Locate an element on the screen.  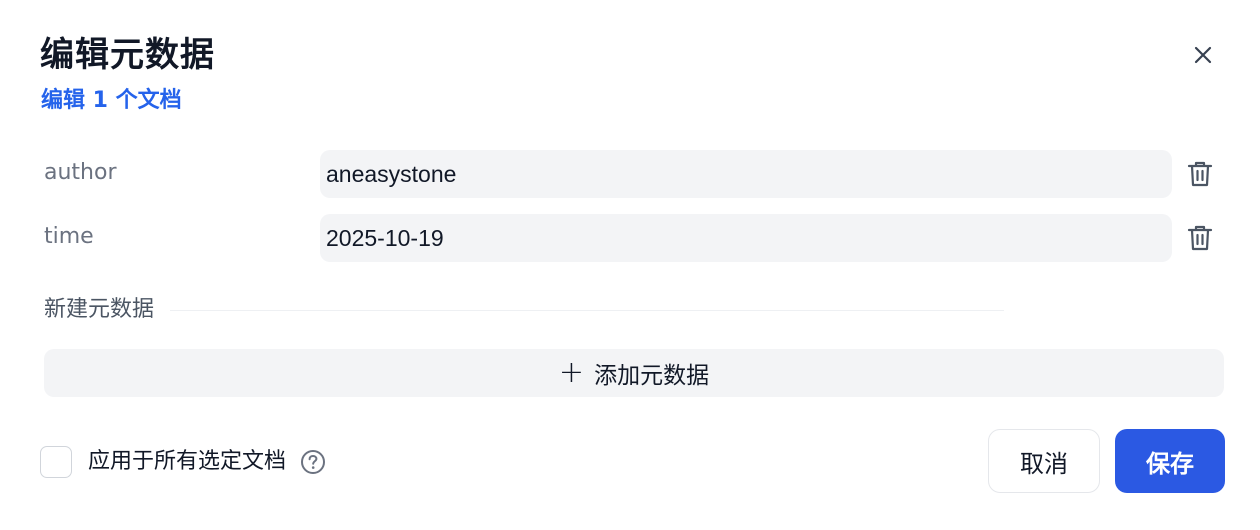
add-metadata-button: + 添加元数据 is located at coordinates (634, 373).